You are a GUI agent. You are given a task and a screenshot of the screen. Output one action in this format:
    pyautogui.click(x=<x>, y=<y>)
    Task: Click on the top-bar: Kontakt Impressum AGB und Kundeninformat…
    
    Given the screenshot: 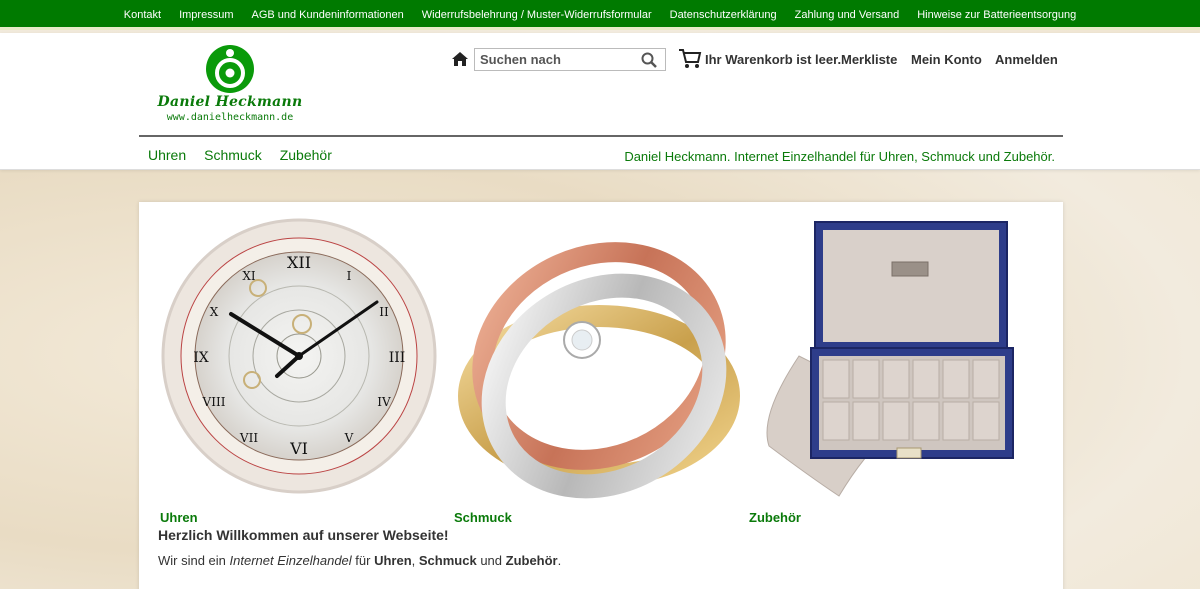 What is the action you would take?
    pyautogui.click(x=600, y=15)
    